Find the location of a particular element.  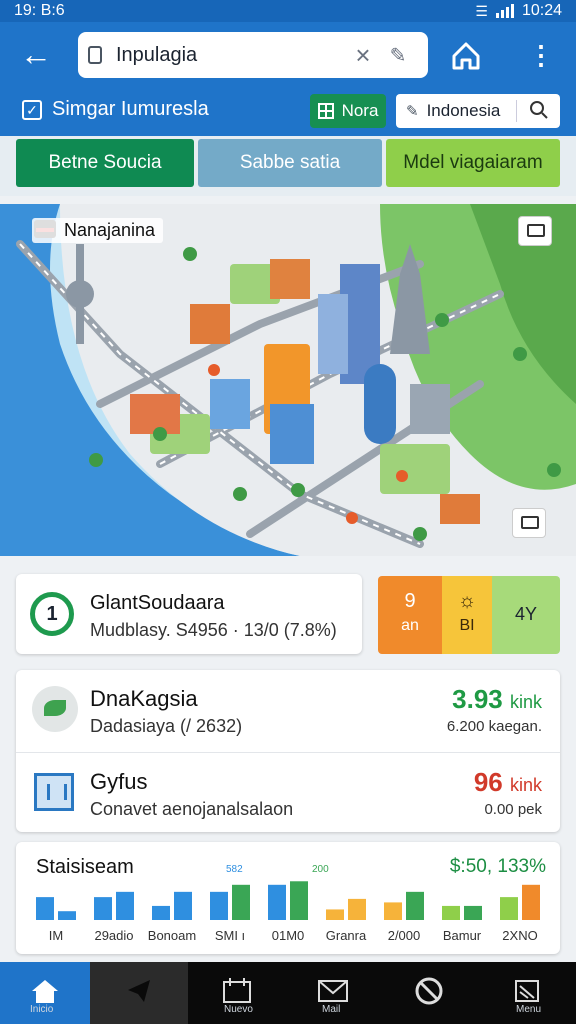

tab-2: Sabbe satia is located at coordinates (290, 163).